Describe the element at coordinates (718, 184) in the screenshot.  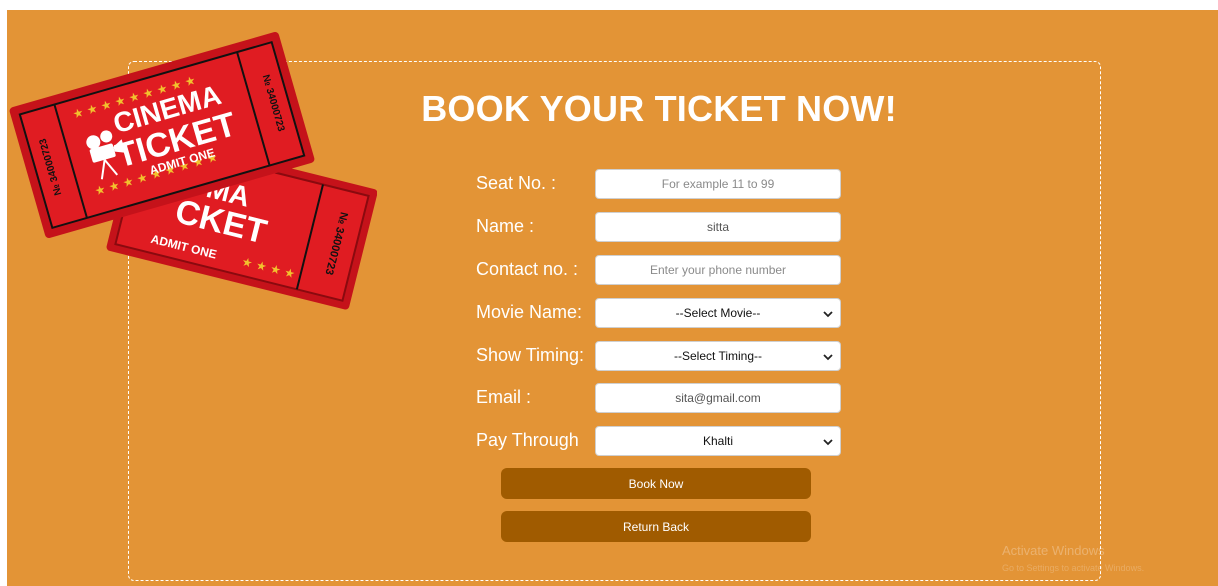
I see `seat-input` at that location.